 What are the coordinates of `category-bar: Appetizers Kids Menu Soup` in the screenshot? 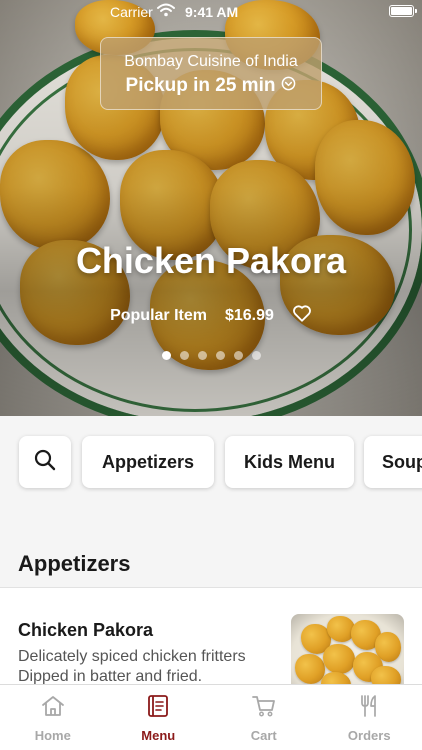 It's located at (211, 462).